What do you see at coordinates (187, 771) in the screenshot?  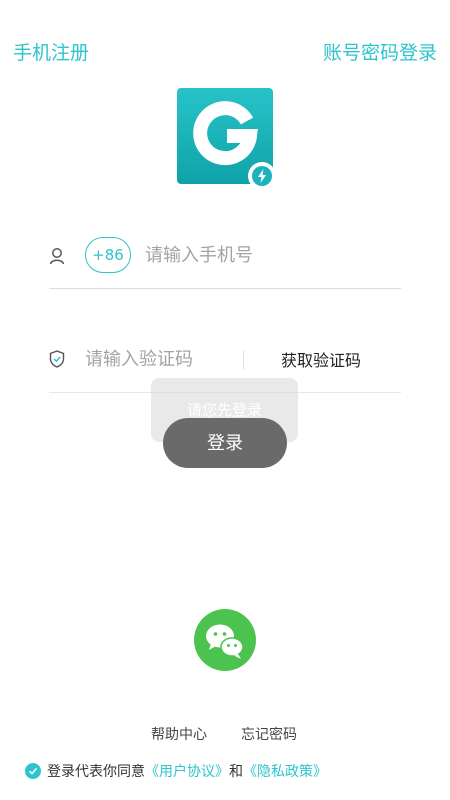 I see `user-agreement-link: 《用户协议》` at bounding box center [187, 771].